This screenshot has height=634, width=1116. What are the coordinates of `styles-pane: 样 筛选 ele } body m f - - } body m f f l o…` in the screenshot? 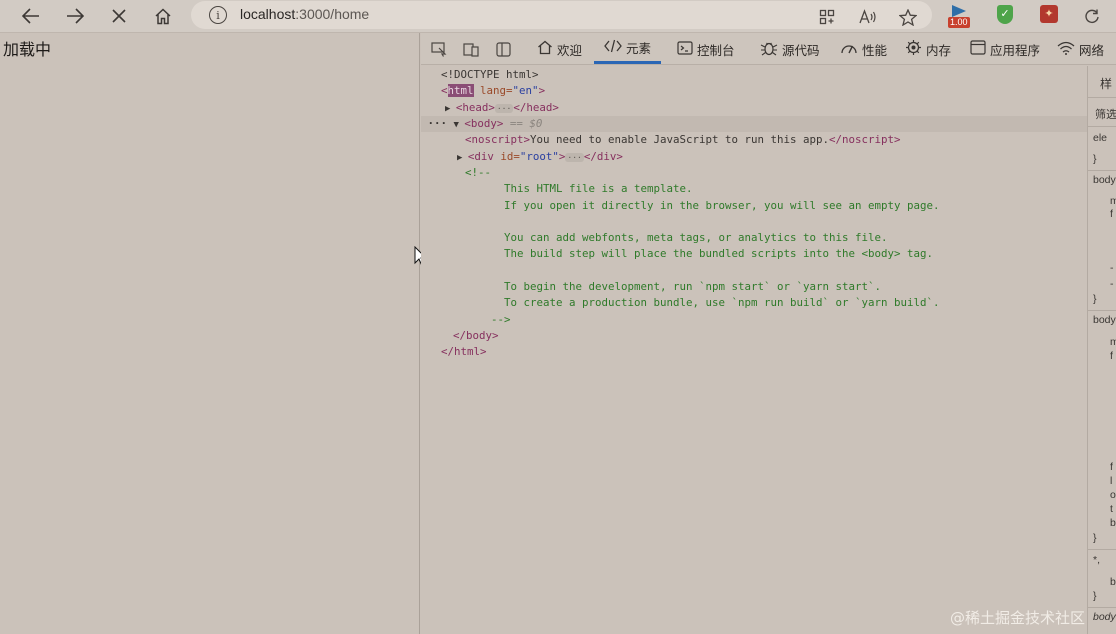 It's located at (1101, 350).